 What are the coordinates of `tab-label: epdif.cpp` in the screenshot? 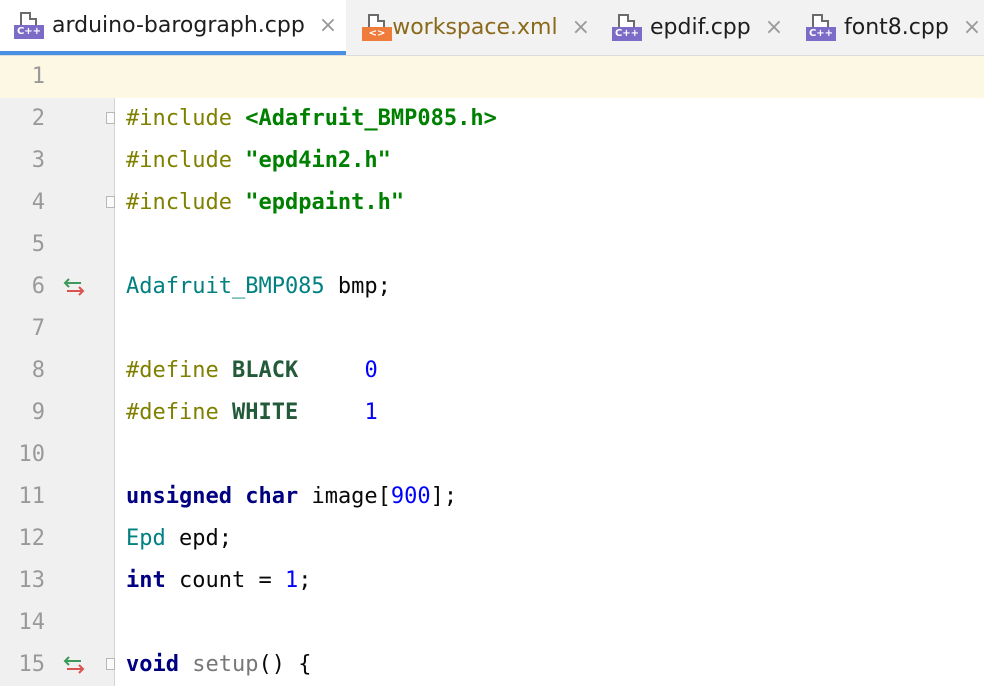 It's located at (700, 27).